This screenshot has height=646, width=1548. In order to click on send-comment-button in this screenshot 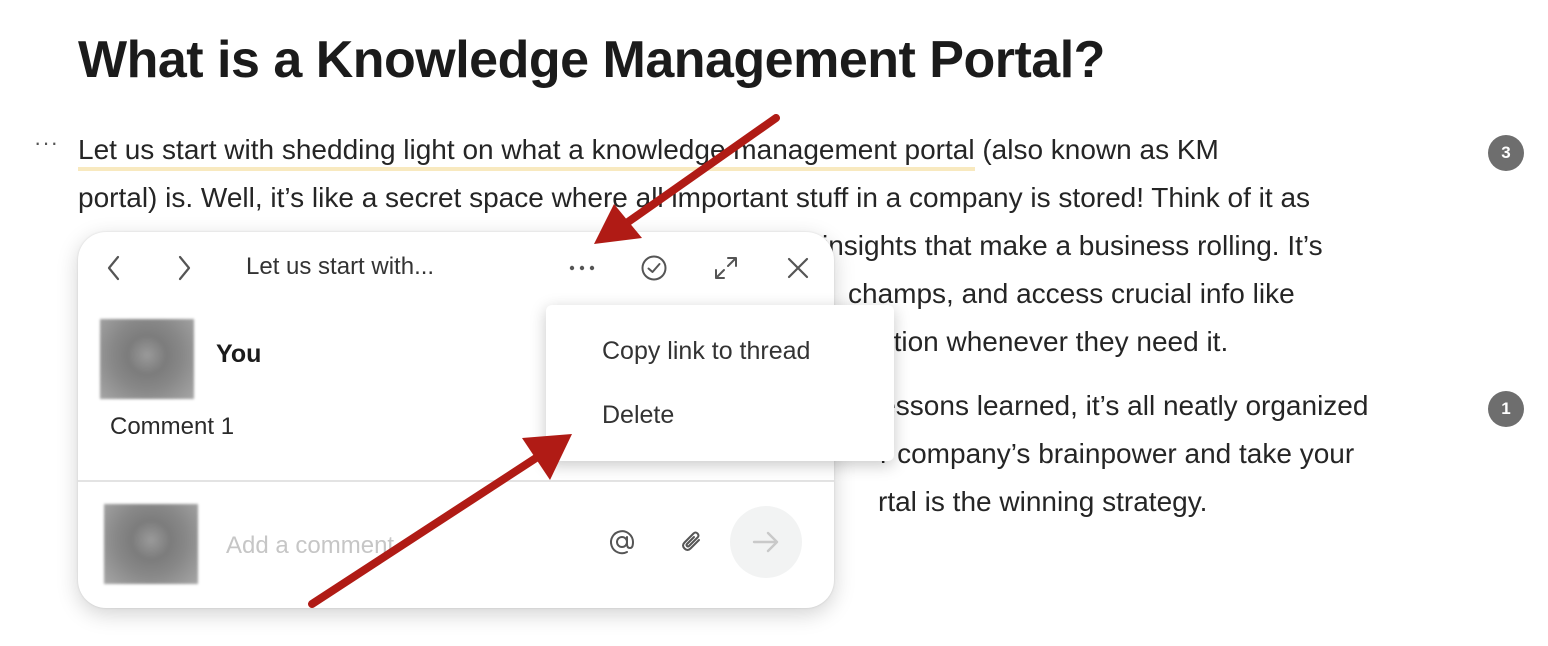, I will do `click(766, 542)`.